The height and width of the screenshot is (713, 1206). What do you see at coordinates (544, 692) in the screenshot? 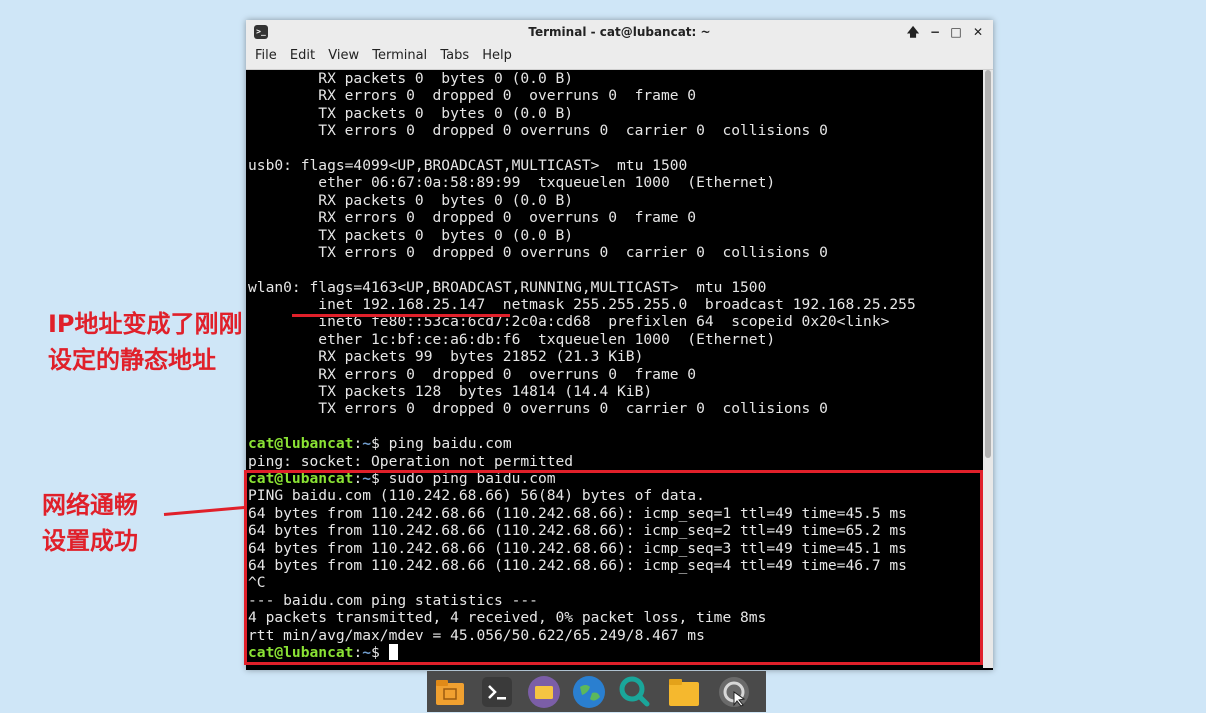
I see `folder-icon` at bounding box center [544, 692].